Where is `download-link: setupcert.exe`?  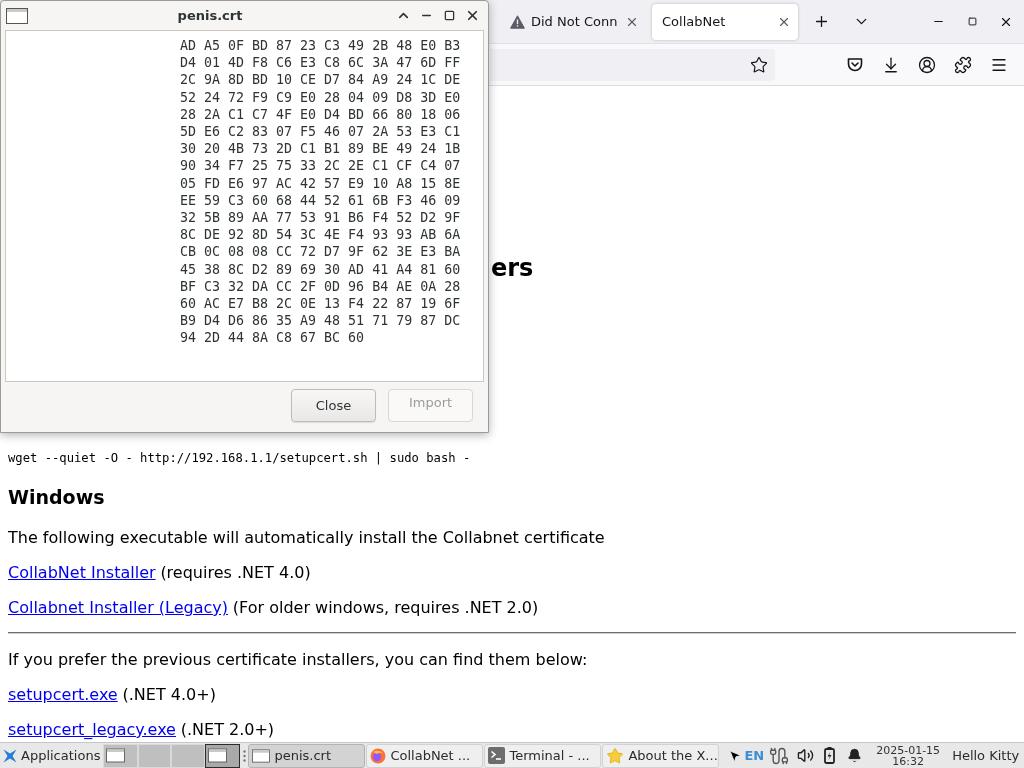
download-link: setupcert.exe is located at coordinates (63, 694).